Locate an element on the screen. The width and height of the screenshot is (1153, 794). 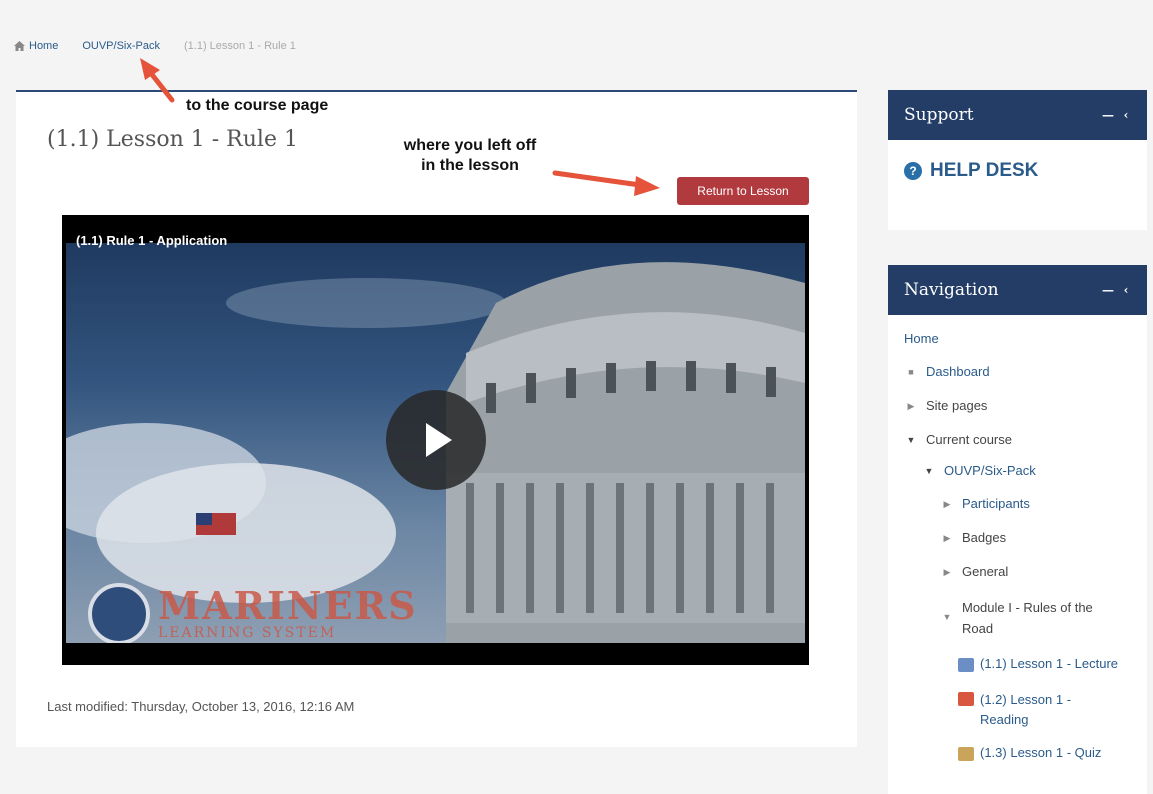
nav-item-participants: ▶ Participants is located at coordinates (1019, 503).